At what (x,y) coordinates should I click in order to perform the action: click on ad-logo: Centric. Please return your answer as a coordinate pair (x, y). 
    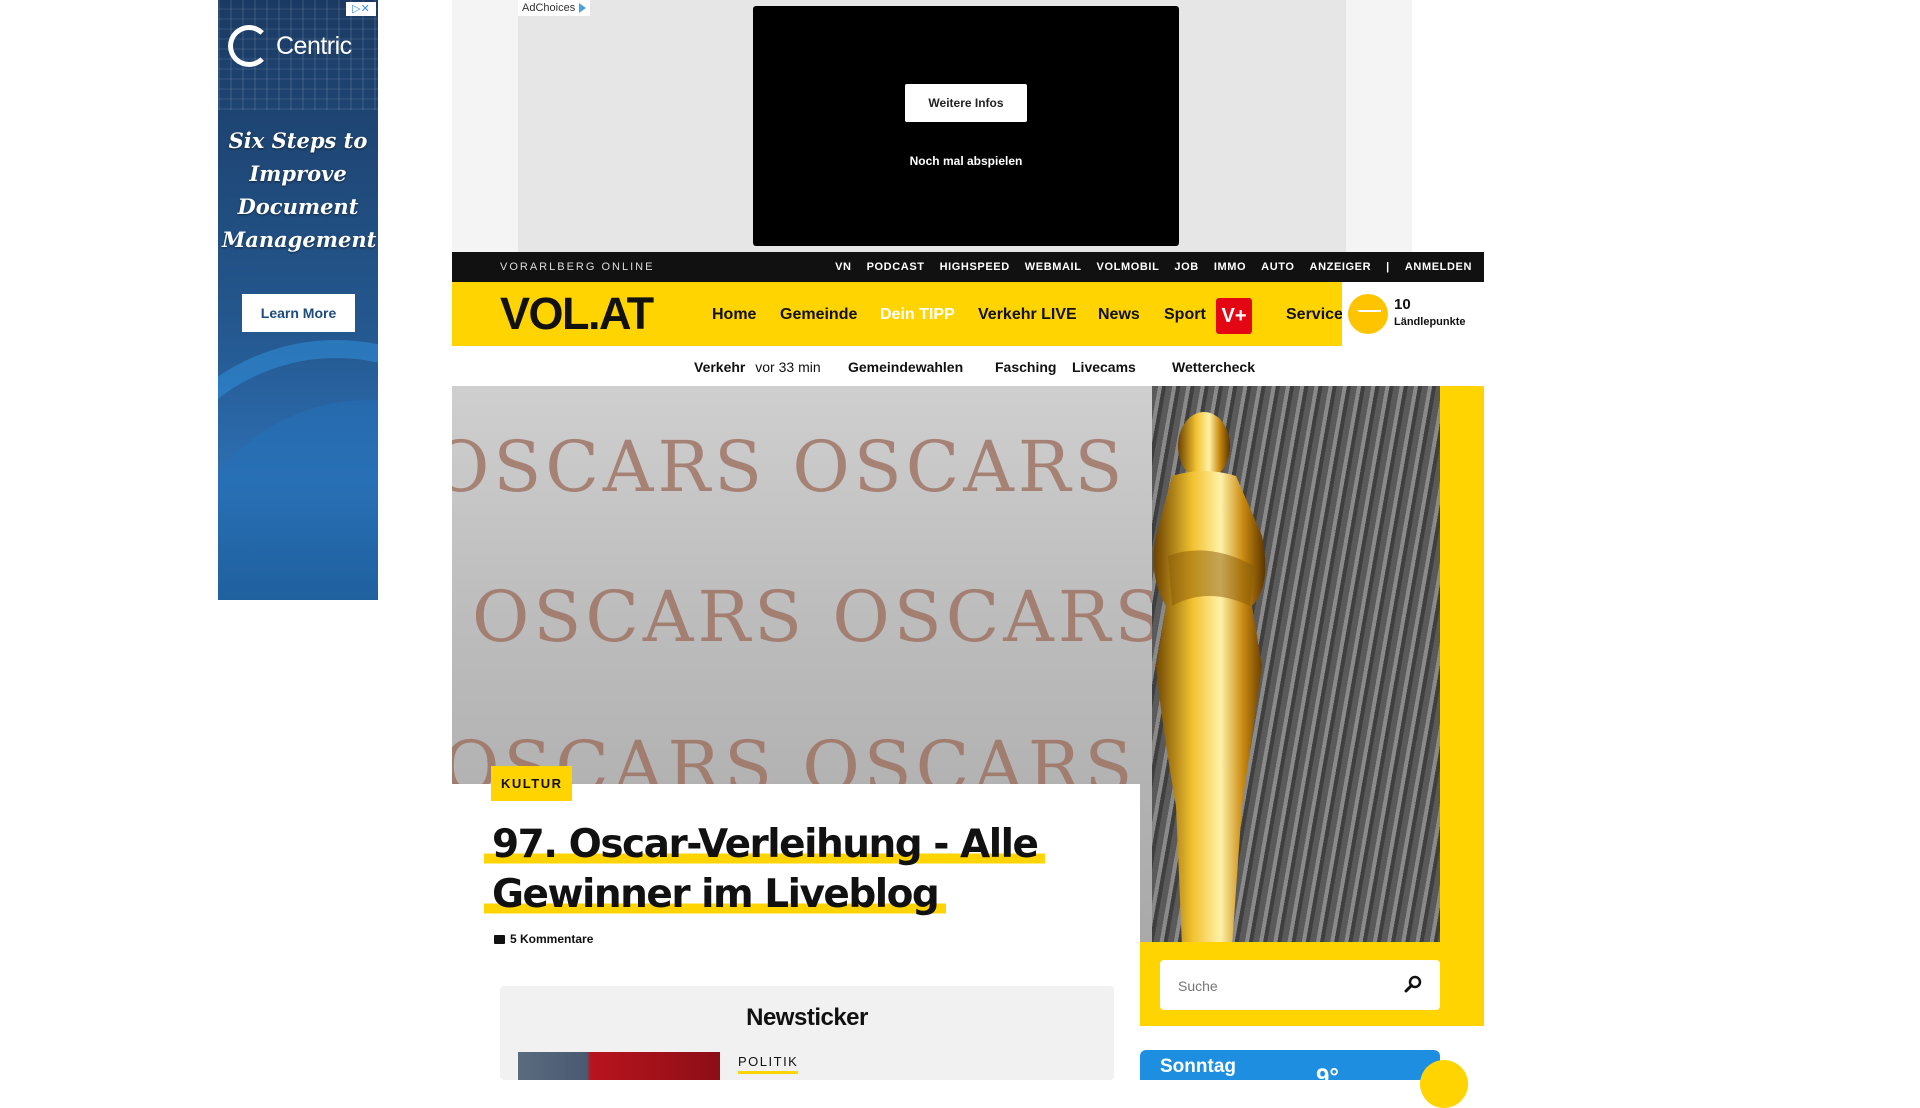
    Looking at the image, I should click on (298, 46).